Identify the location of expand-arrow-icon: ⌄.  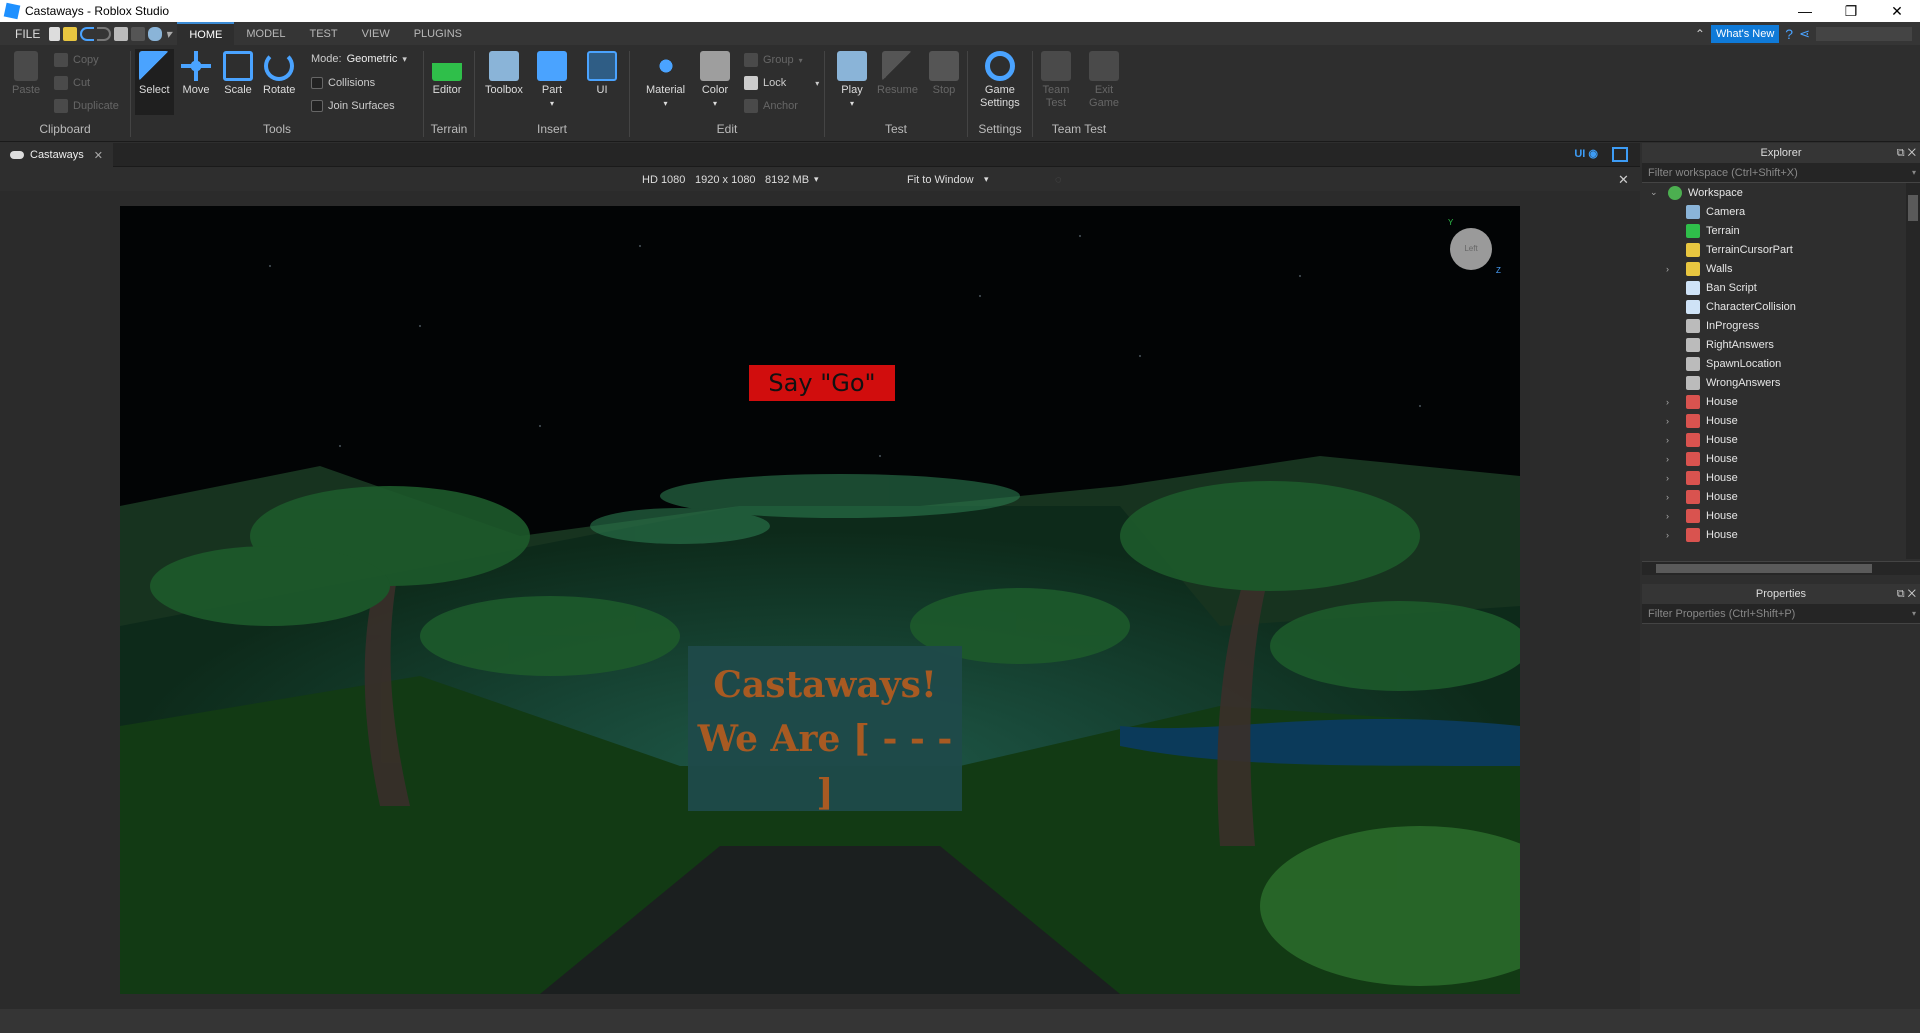
(1654, 192).